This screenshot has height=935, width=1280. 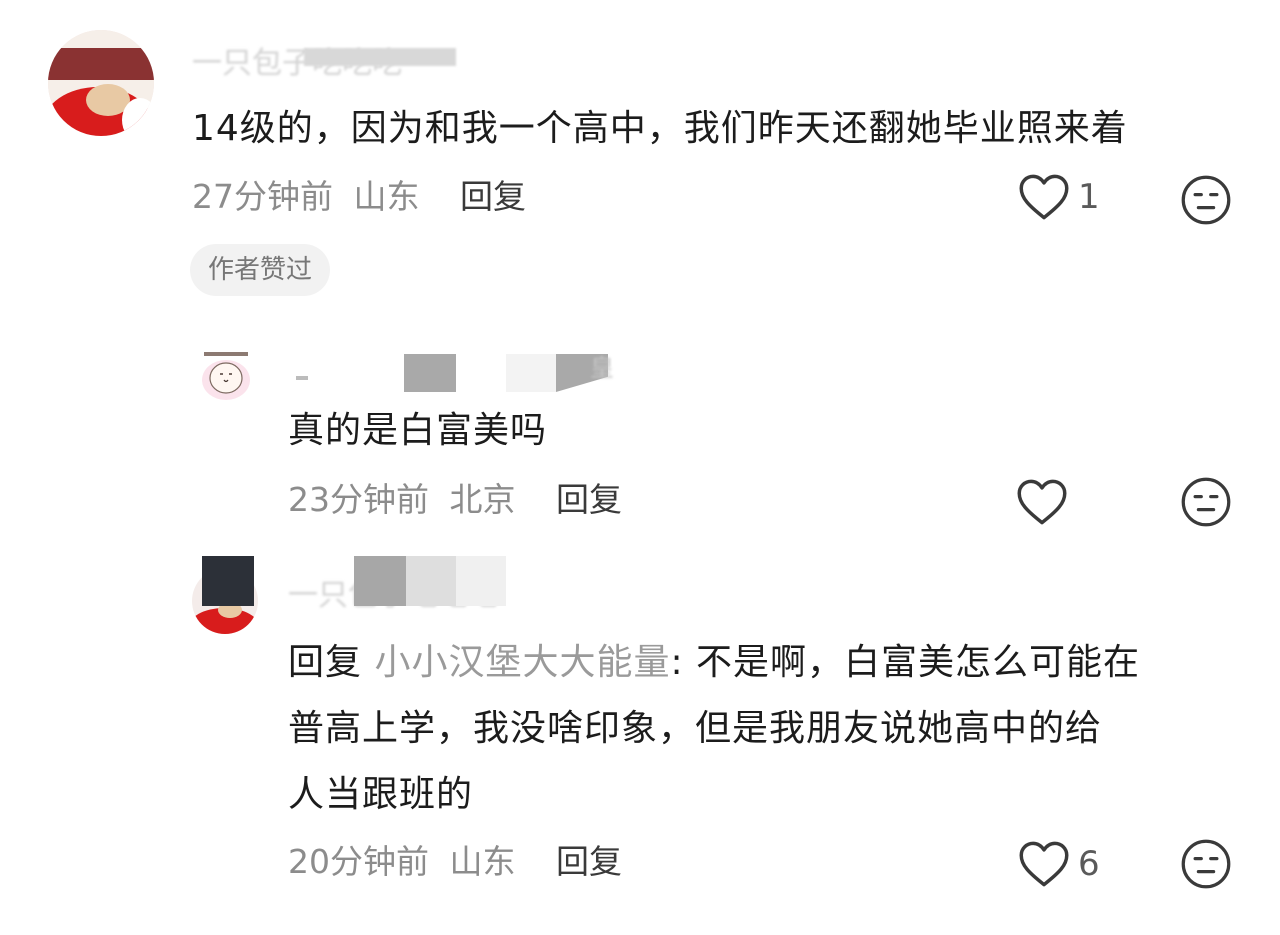 I want to click on timestamp: 20分钟前, so click(x=358, y=861).